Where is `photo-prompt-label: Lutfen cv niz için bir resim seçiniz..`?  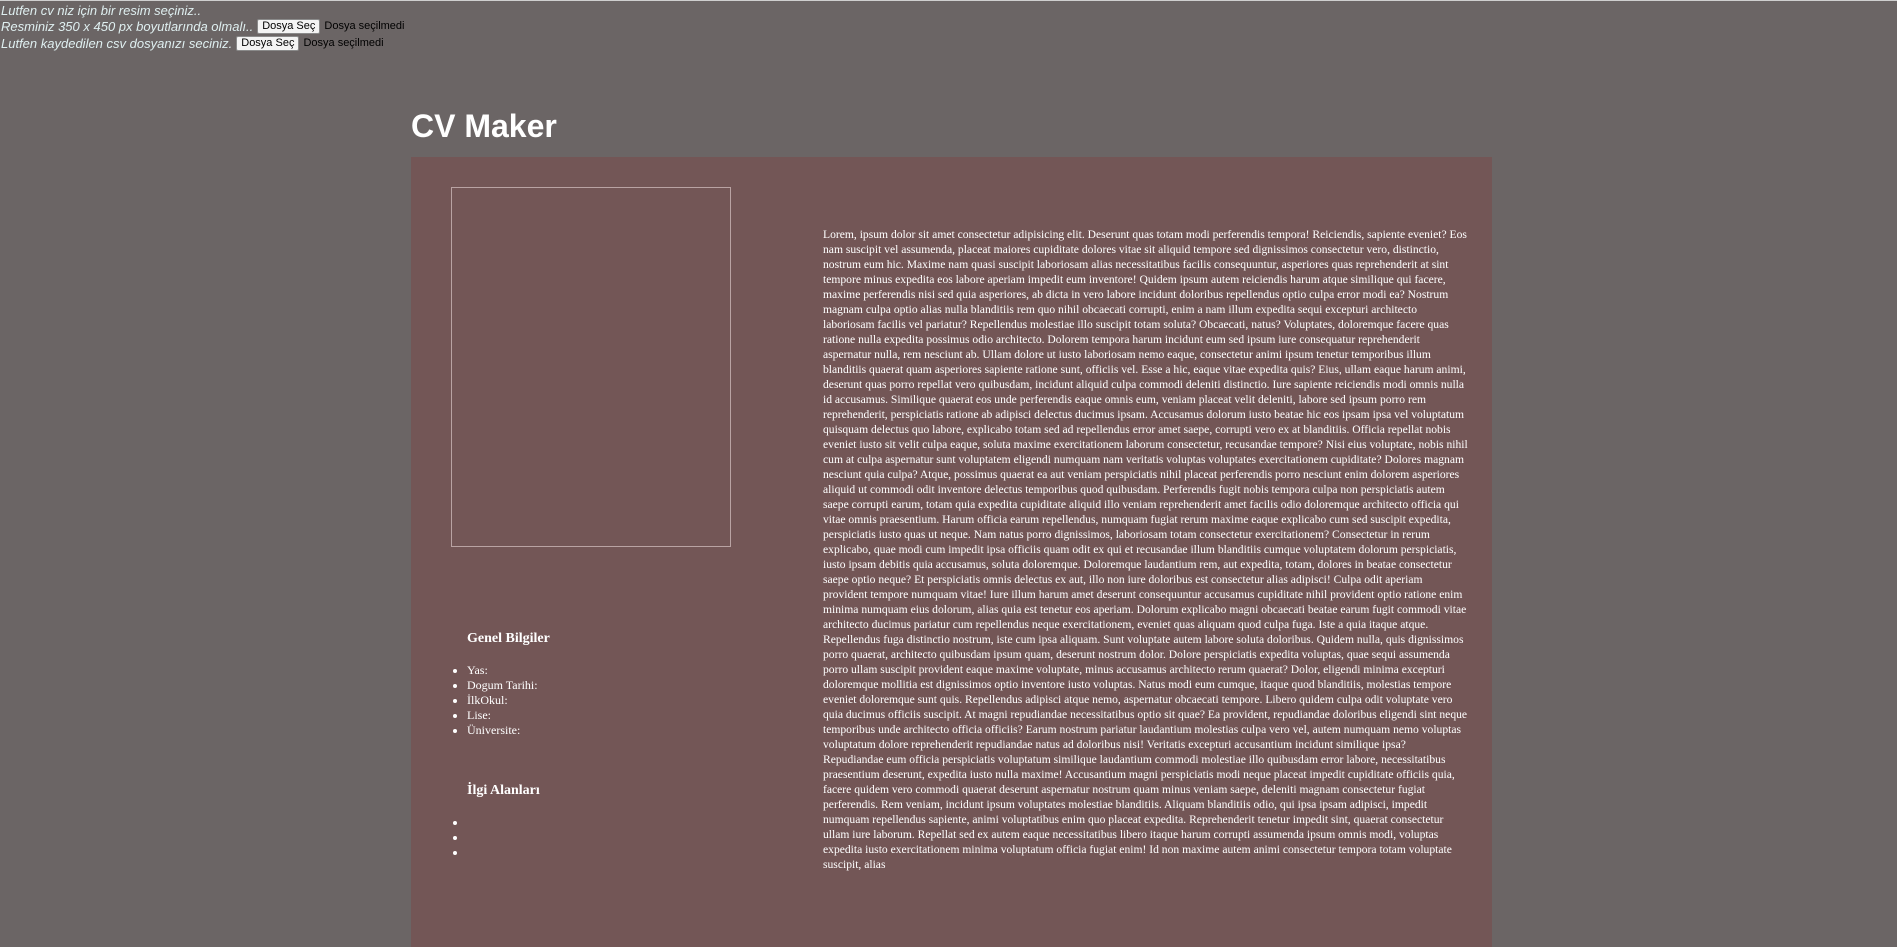 photo-prompt-label: Lutfen cv niz için bir resim seçiniz.. is located at coordinates (101, 10).